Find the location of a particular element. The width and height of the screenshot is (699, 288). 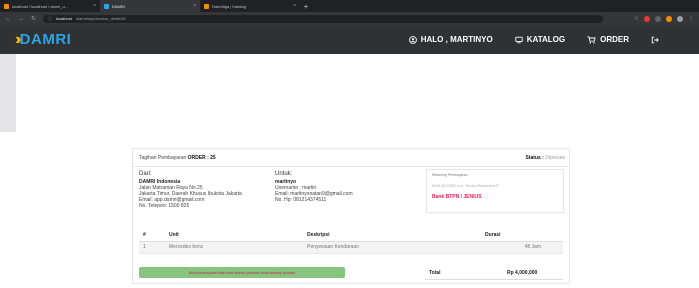

url-host: localhost is located at coordinates (64, 18).